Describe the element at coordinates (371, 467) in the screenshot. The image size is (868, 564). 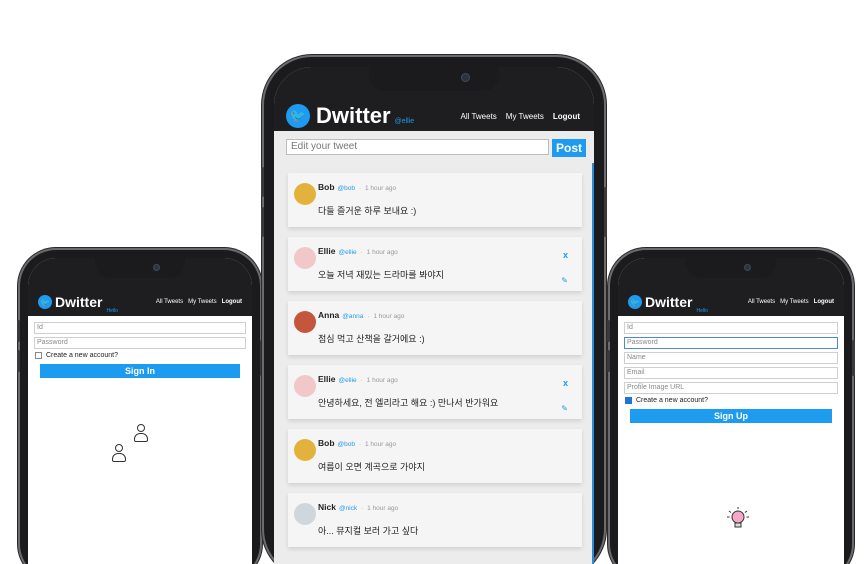
I see `tweet-text: 여름이 오면 계곡으로 가야지` at that location.